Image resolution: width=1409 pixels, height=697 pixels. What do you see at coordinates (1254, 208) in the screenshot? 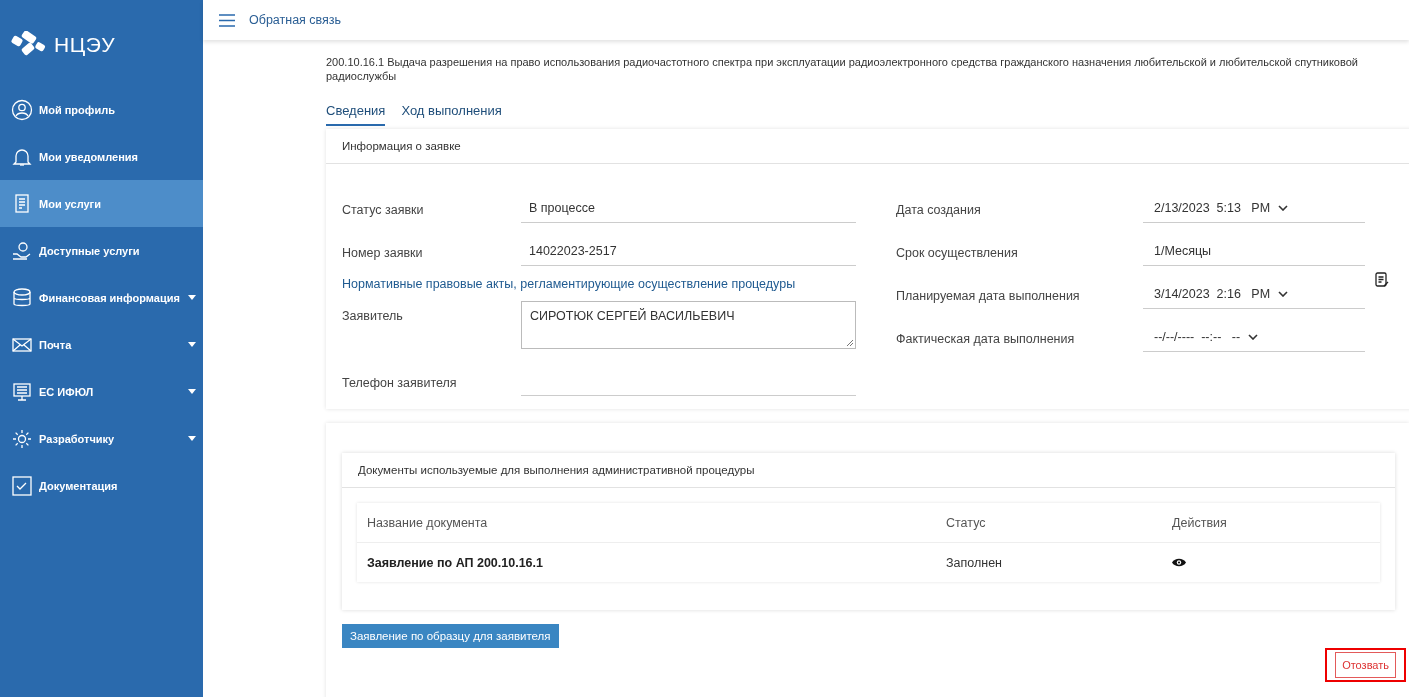
I see `datetime-field: 2/13/2023 5:13 PM` at bounding box center [1254, 208].